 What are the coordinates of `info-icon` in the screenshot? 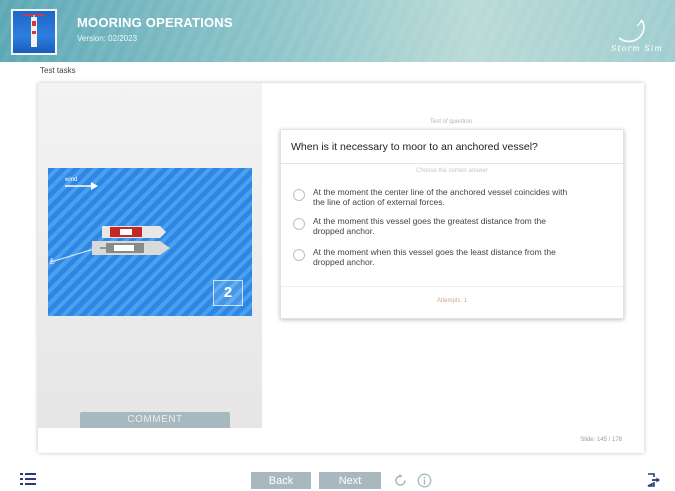 It's located at (424, 480).